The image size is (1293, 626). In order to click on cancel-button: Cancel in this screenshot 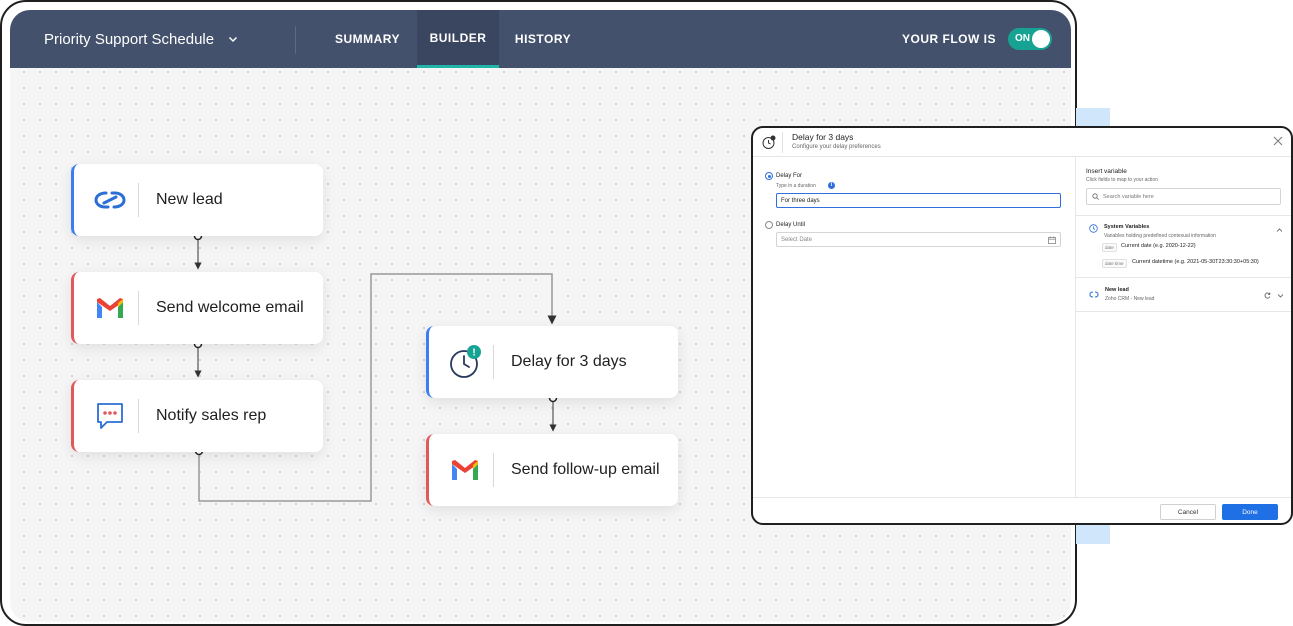, I will do `click(1188, 512)`.